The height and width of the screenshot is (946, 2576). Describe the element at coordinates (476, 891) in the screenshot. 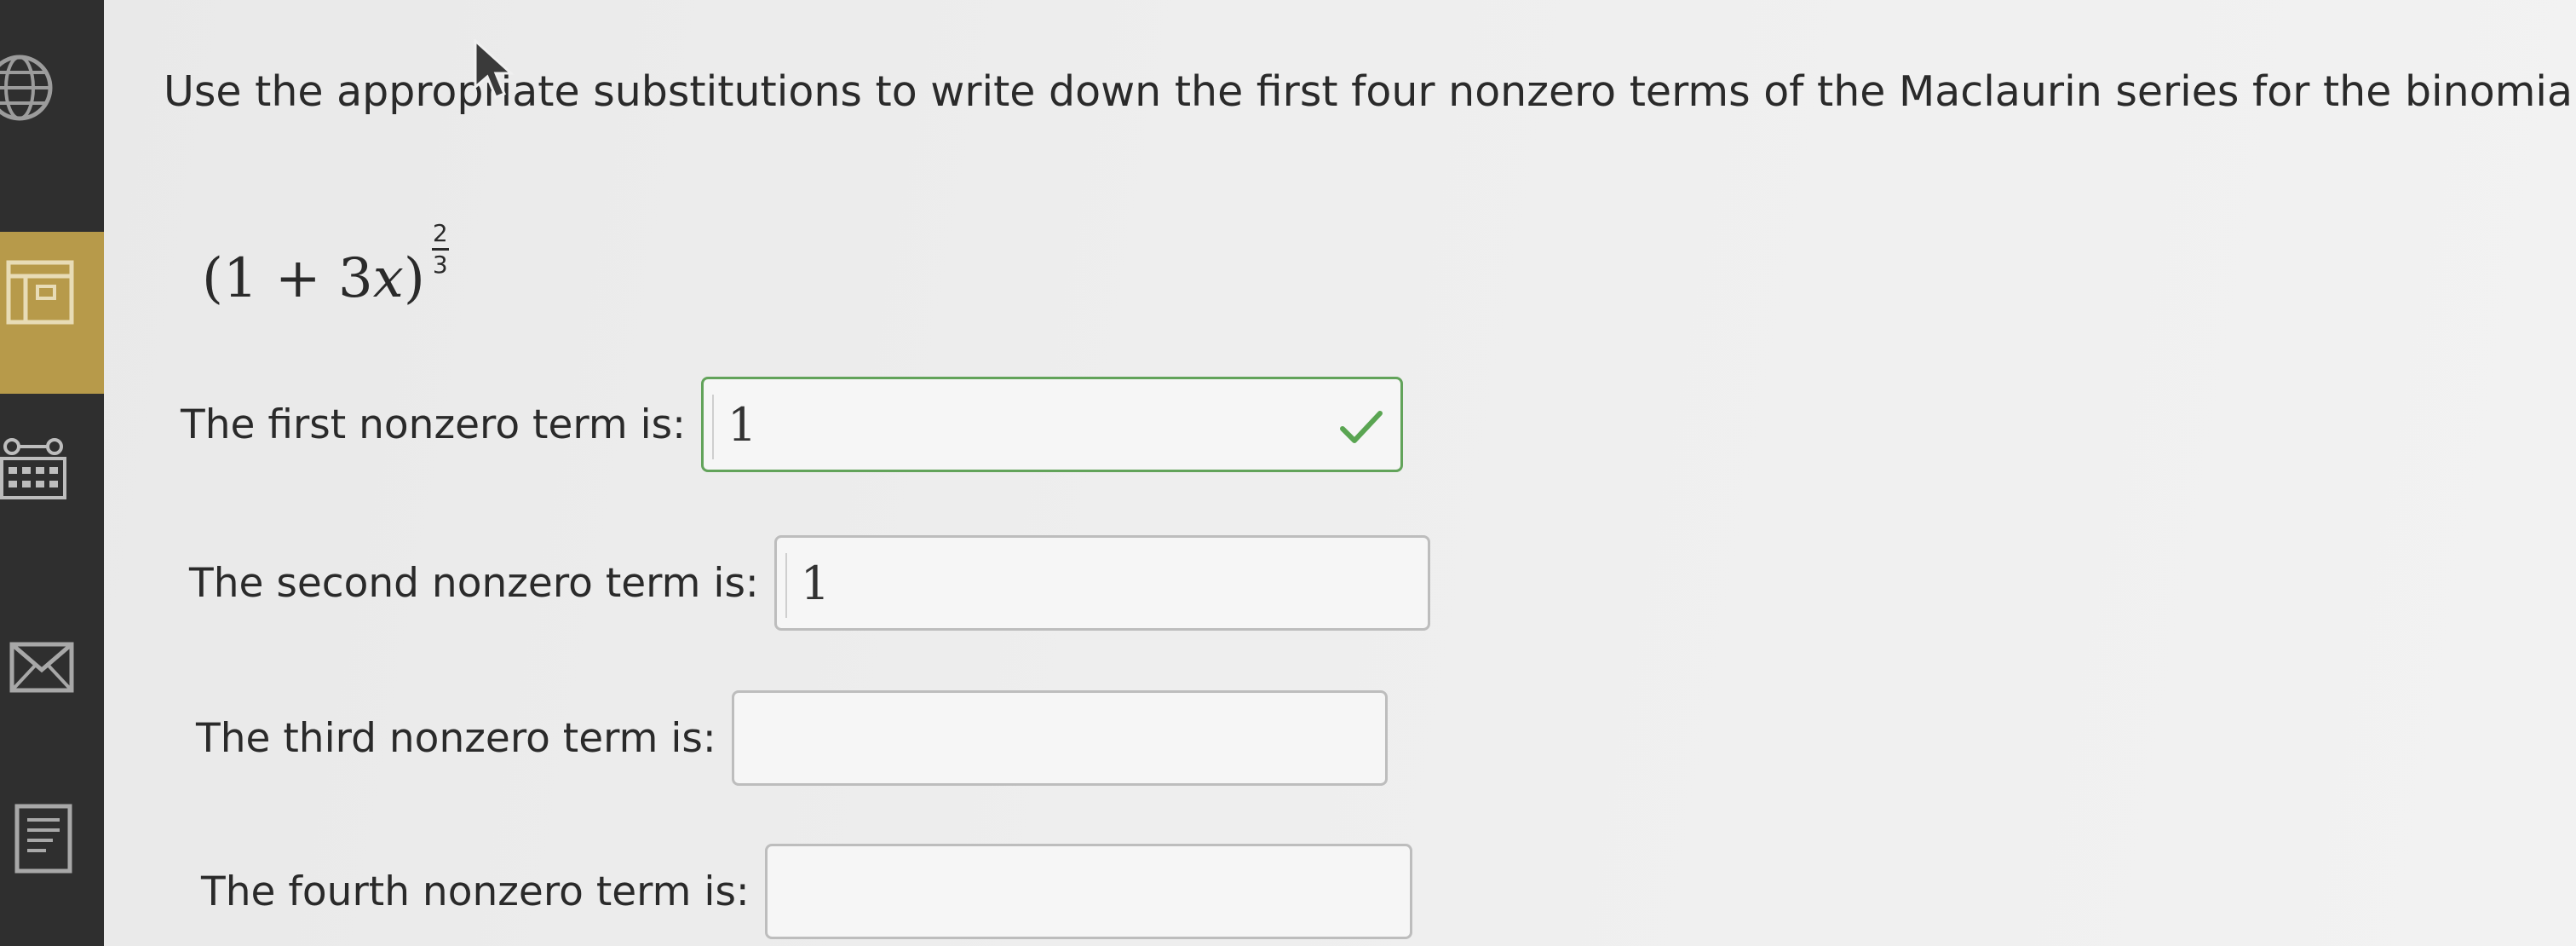

I see `term-label: The fourth nonzero term is:` at that location.